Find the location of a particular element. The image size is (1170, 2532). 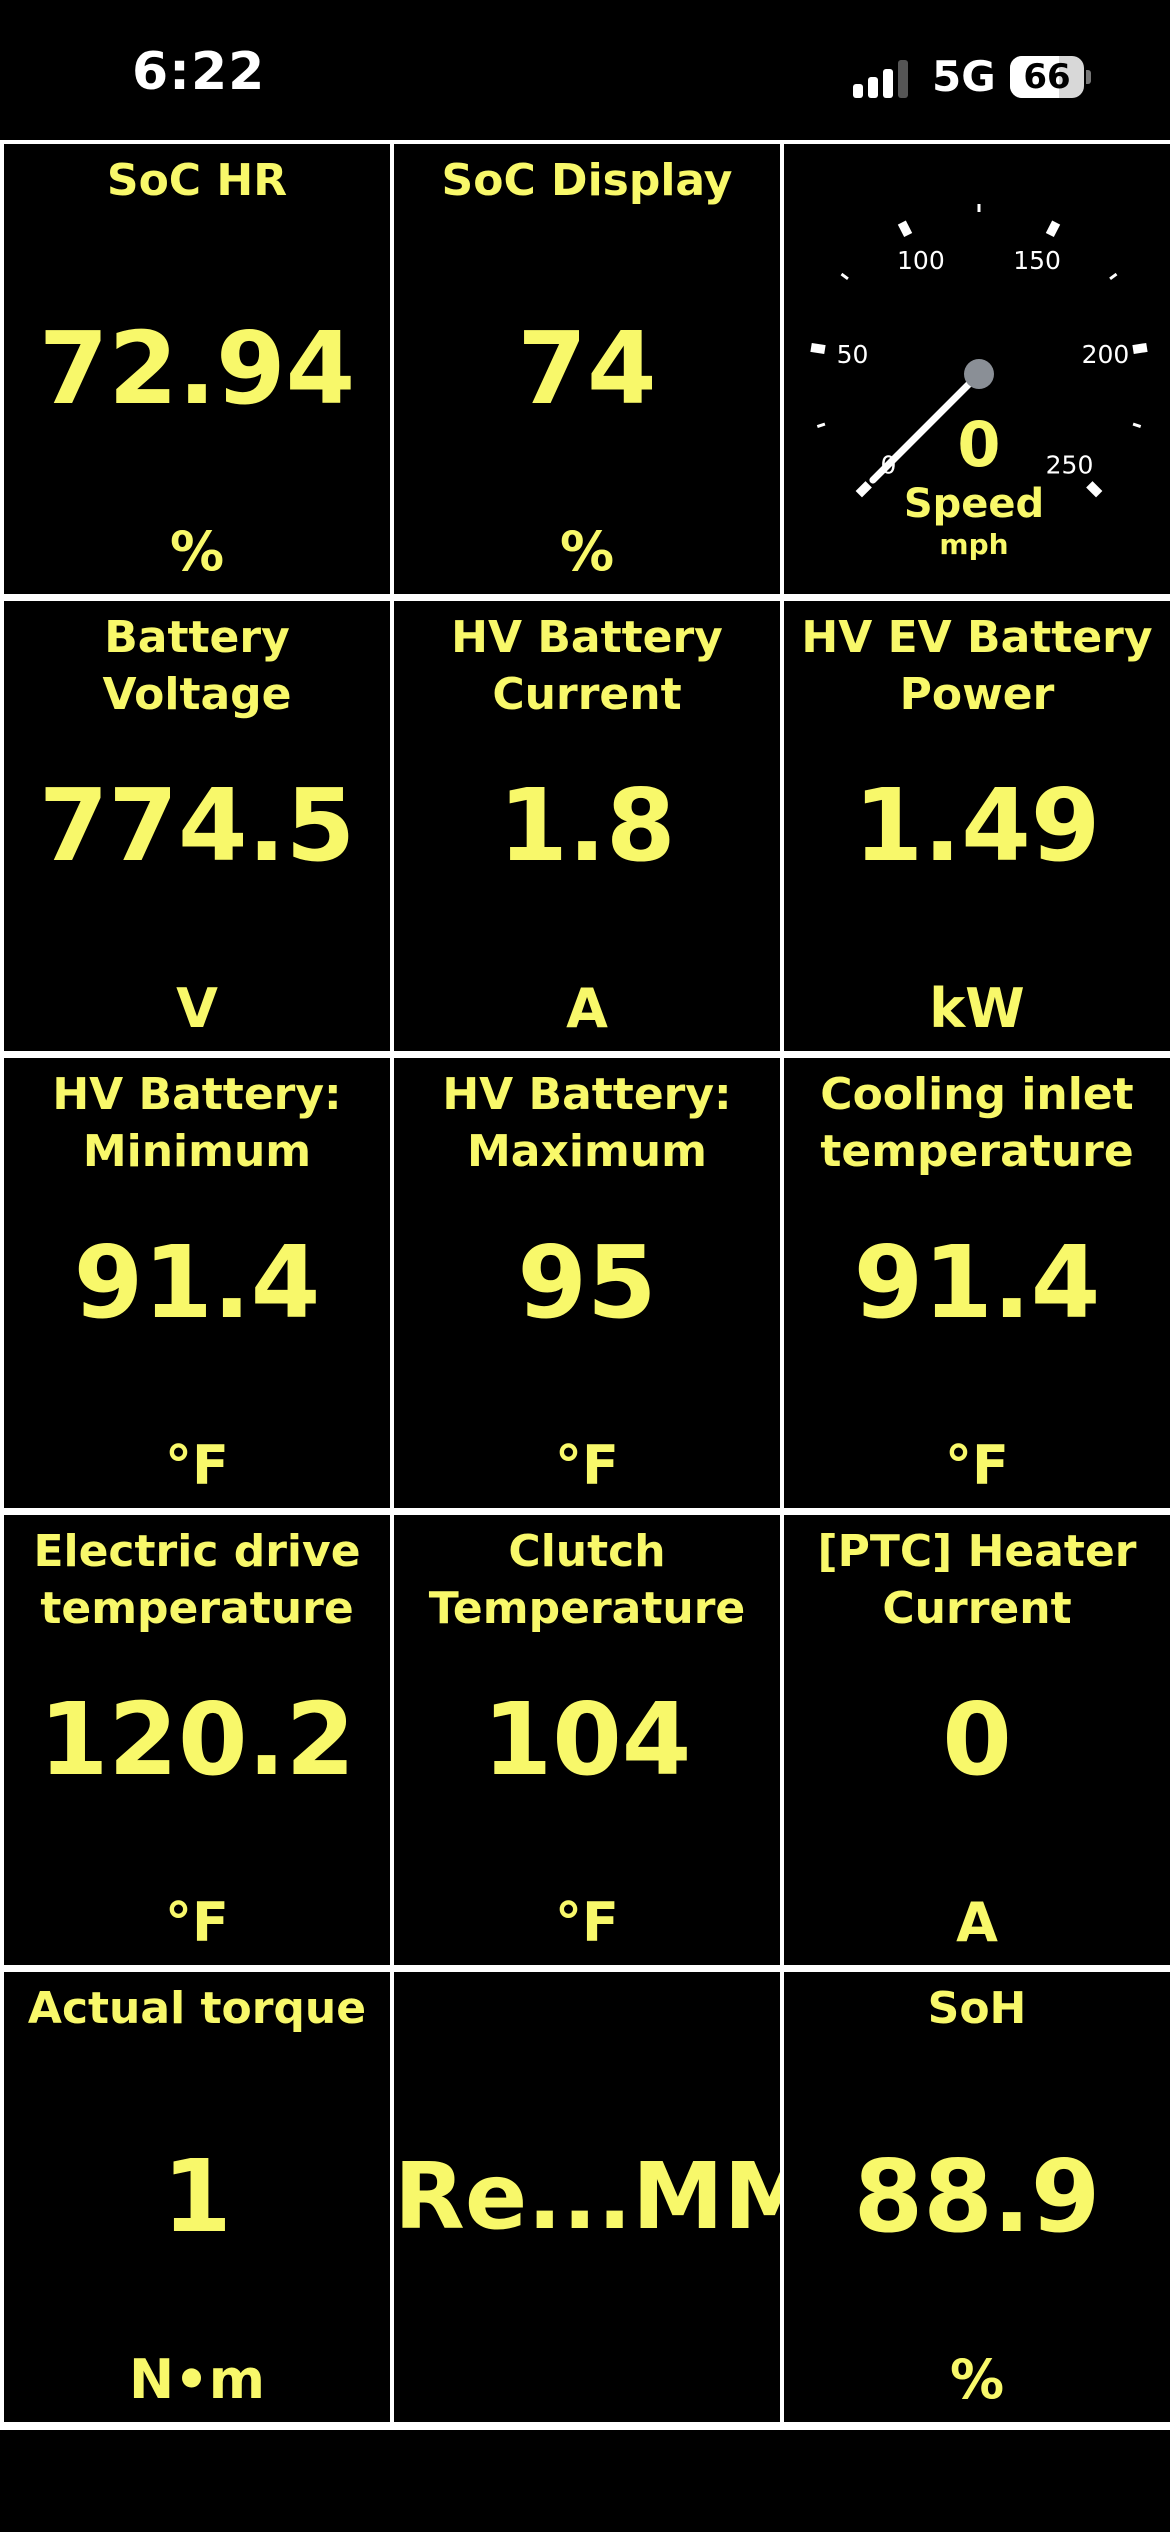

tile-value: 72.94 is located at coordinates (197, 368).